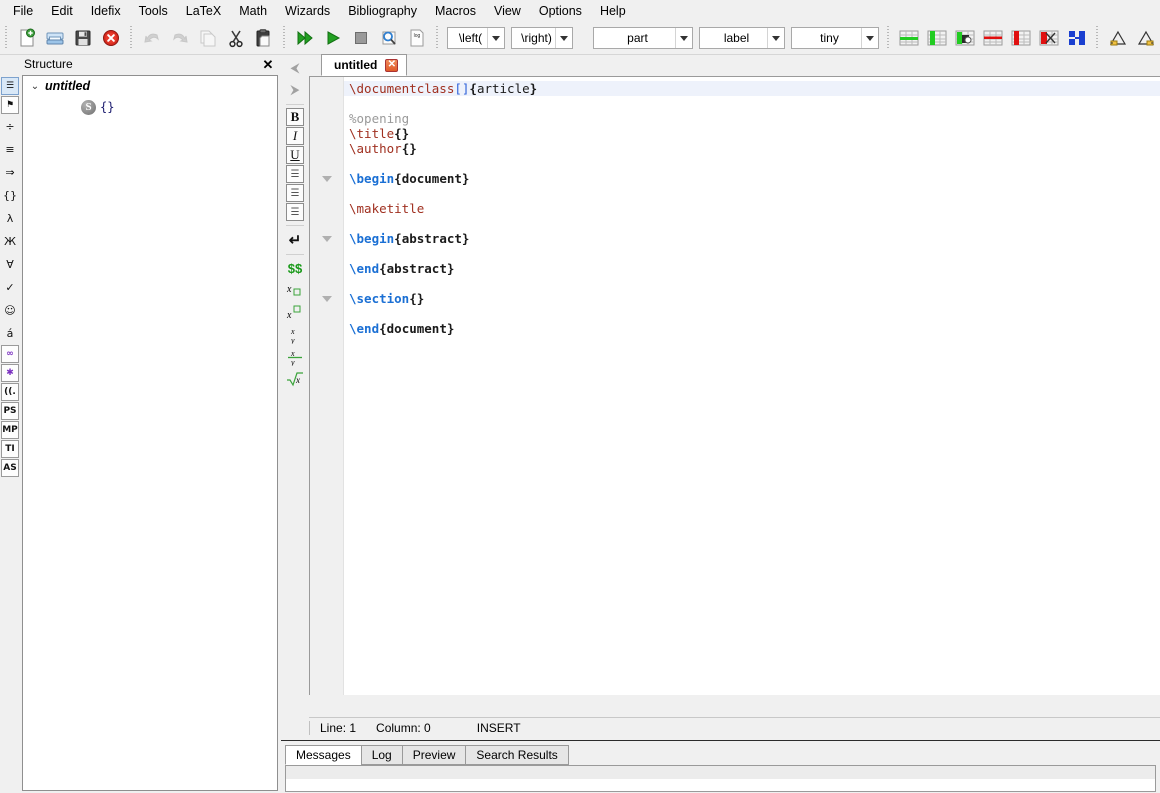 The width and height of the screenshot is (1160, 793). What do you see at coordinates (10, 105) in the screenshot?
I see `bookmark-icon: ⚑` at bounding box center [10, 105].